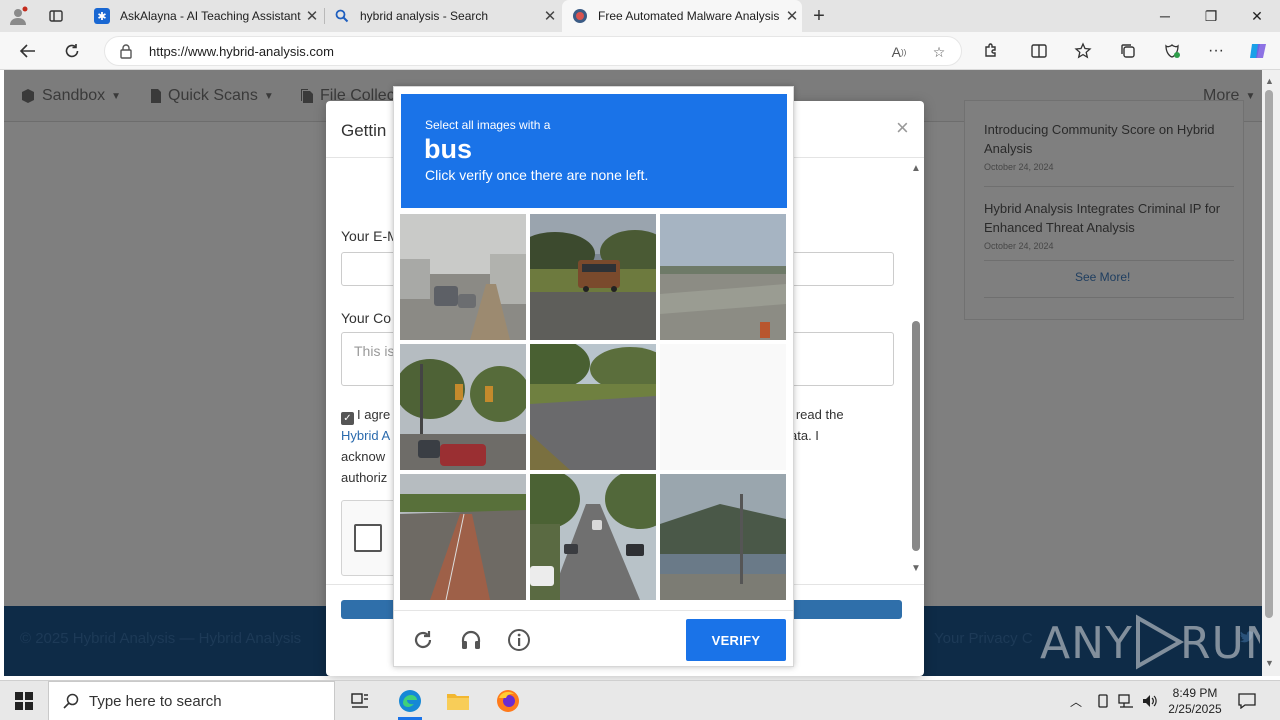 This screenshot has width=1280, height=720. What do you see at coordinates (365, 435) in the screenshot?
I see `hybrid-terms-link: Hybrid A` at bounding box center [365, 435].